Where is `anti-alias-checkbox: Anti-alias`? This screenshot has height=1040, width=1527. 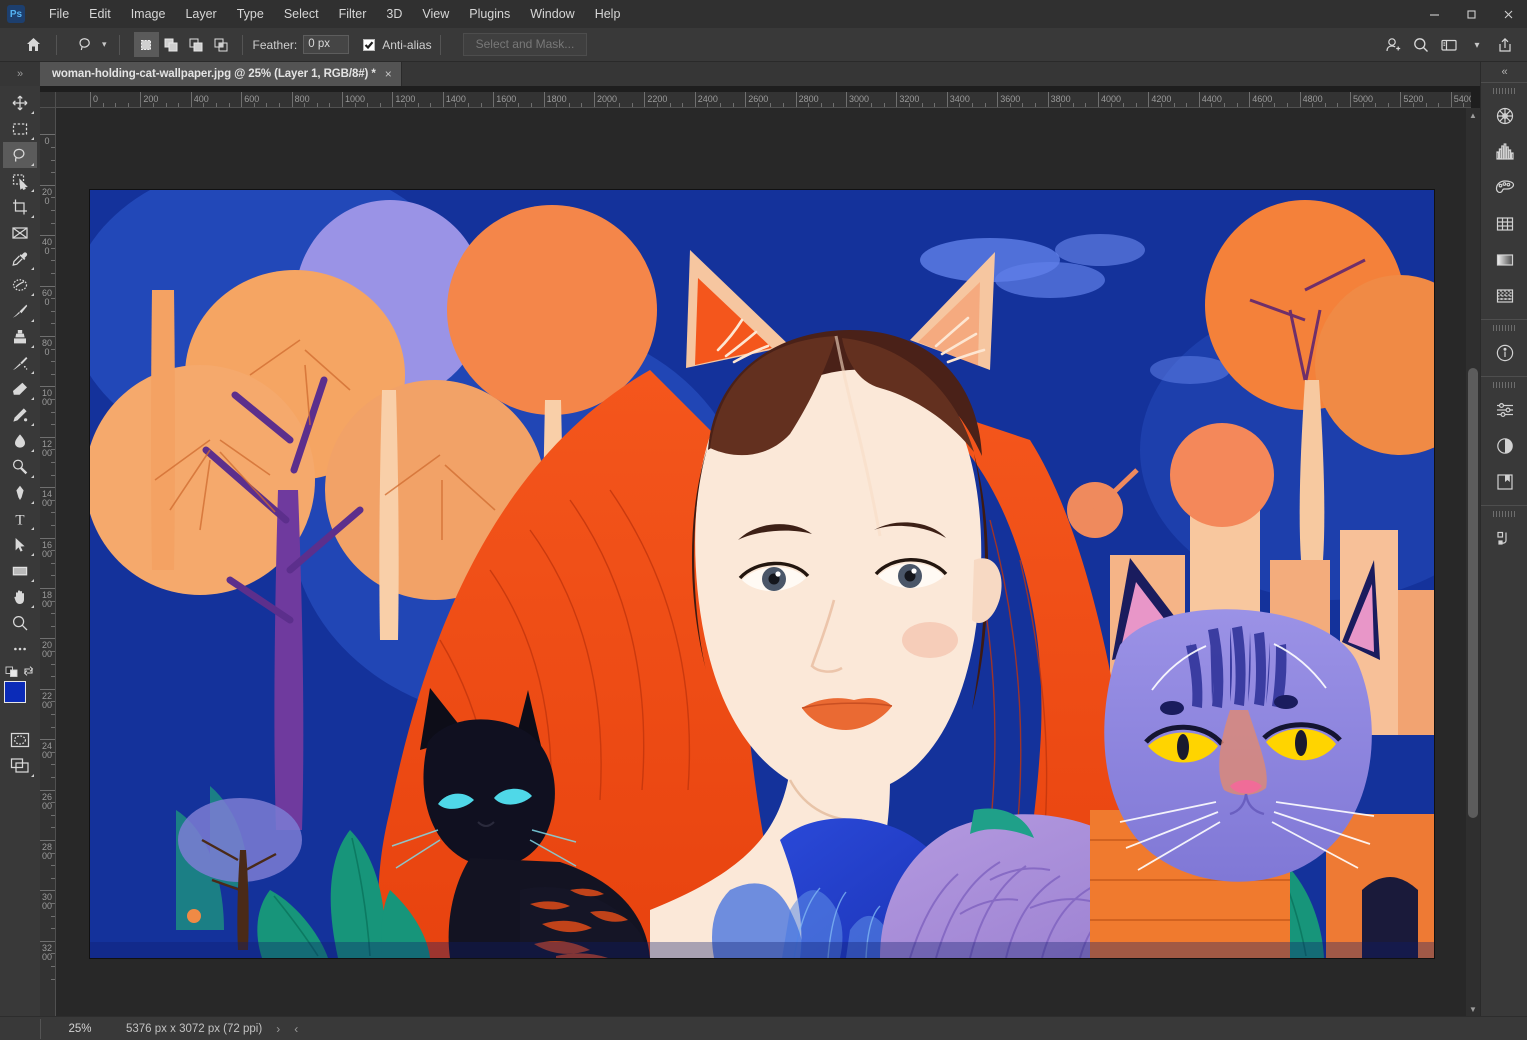
anti-alias-checkbox: Anti-alias is located at coordinates (397, 44).